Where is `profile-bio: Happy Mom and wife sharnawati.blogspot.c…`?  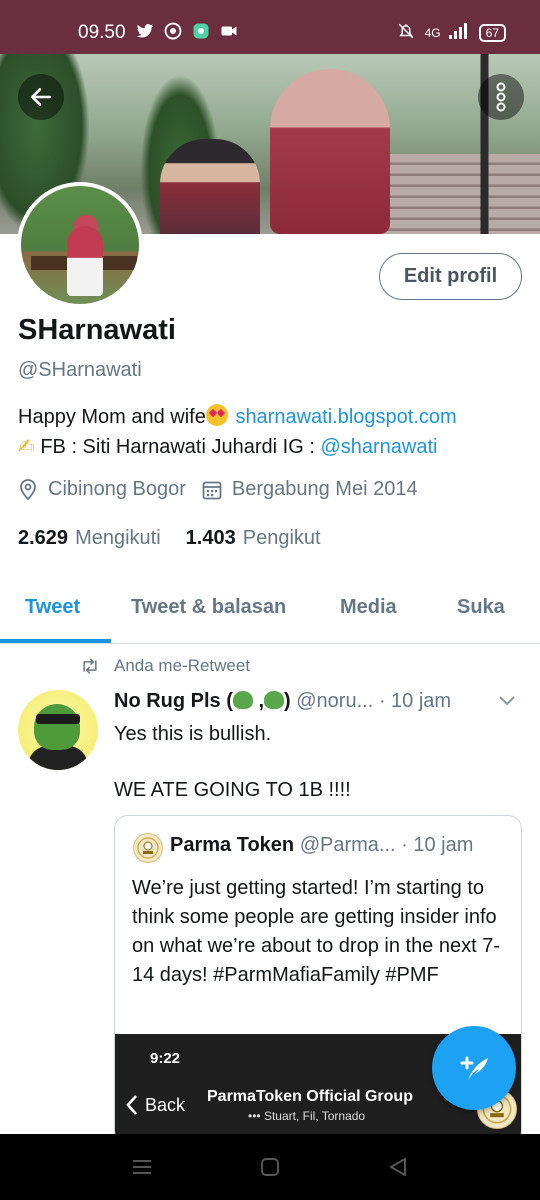
profile-bio: Happy Mom and wife sharnawati.blogspot.c… is located at coordinates (273, 432).